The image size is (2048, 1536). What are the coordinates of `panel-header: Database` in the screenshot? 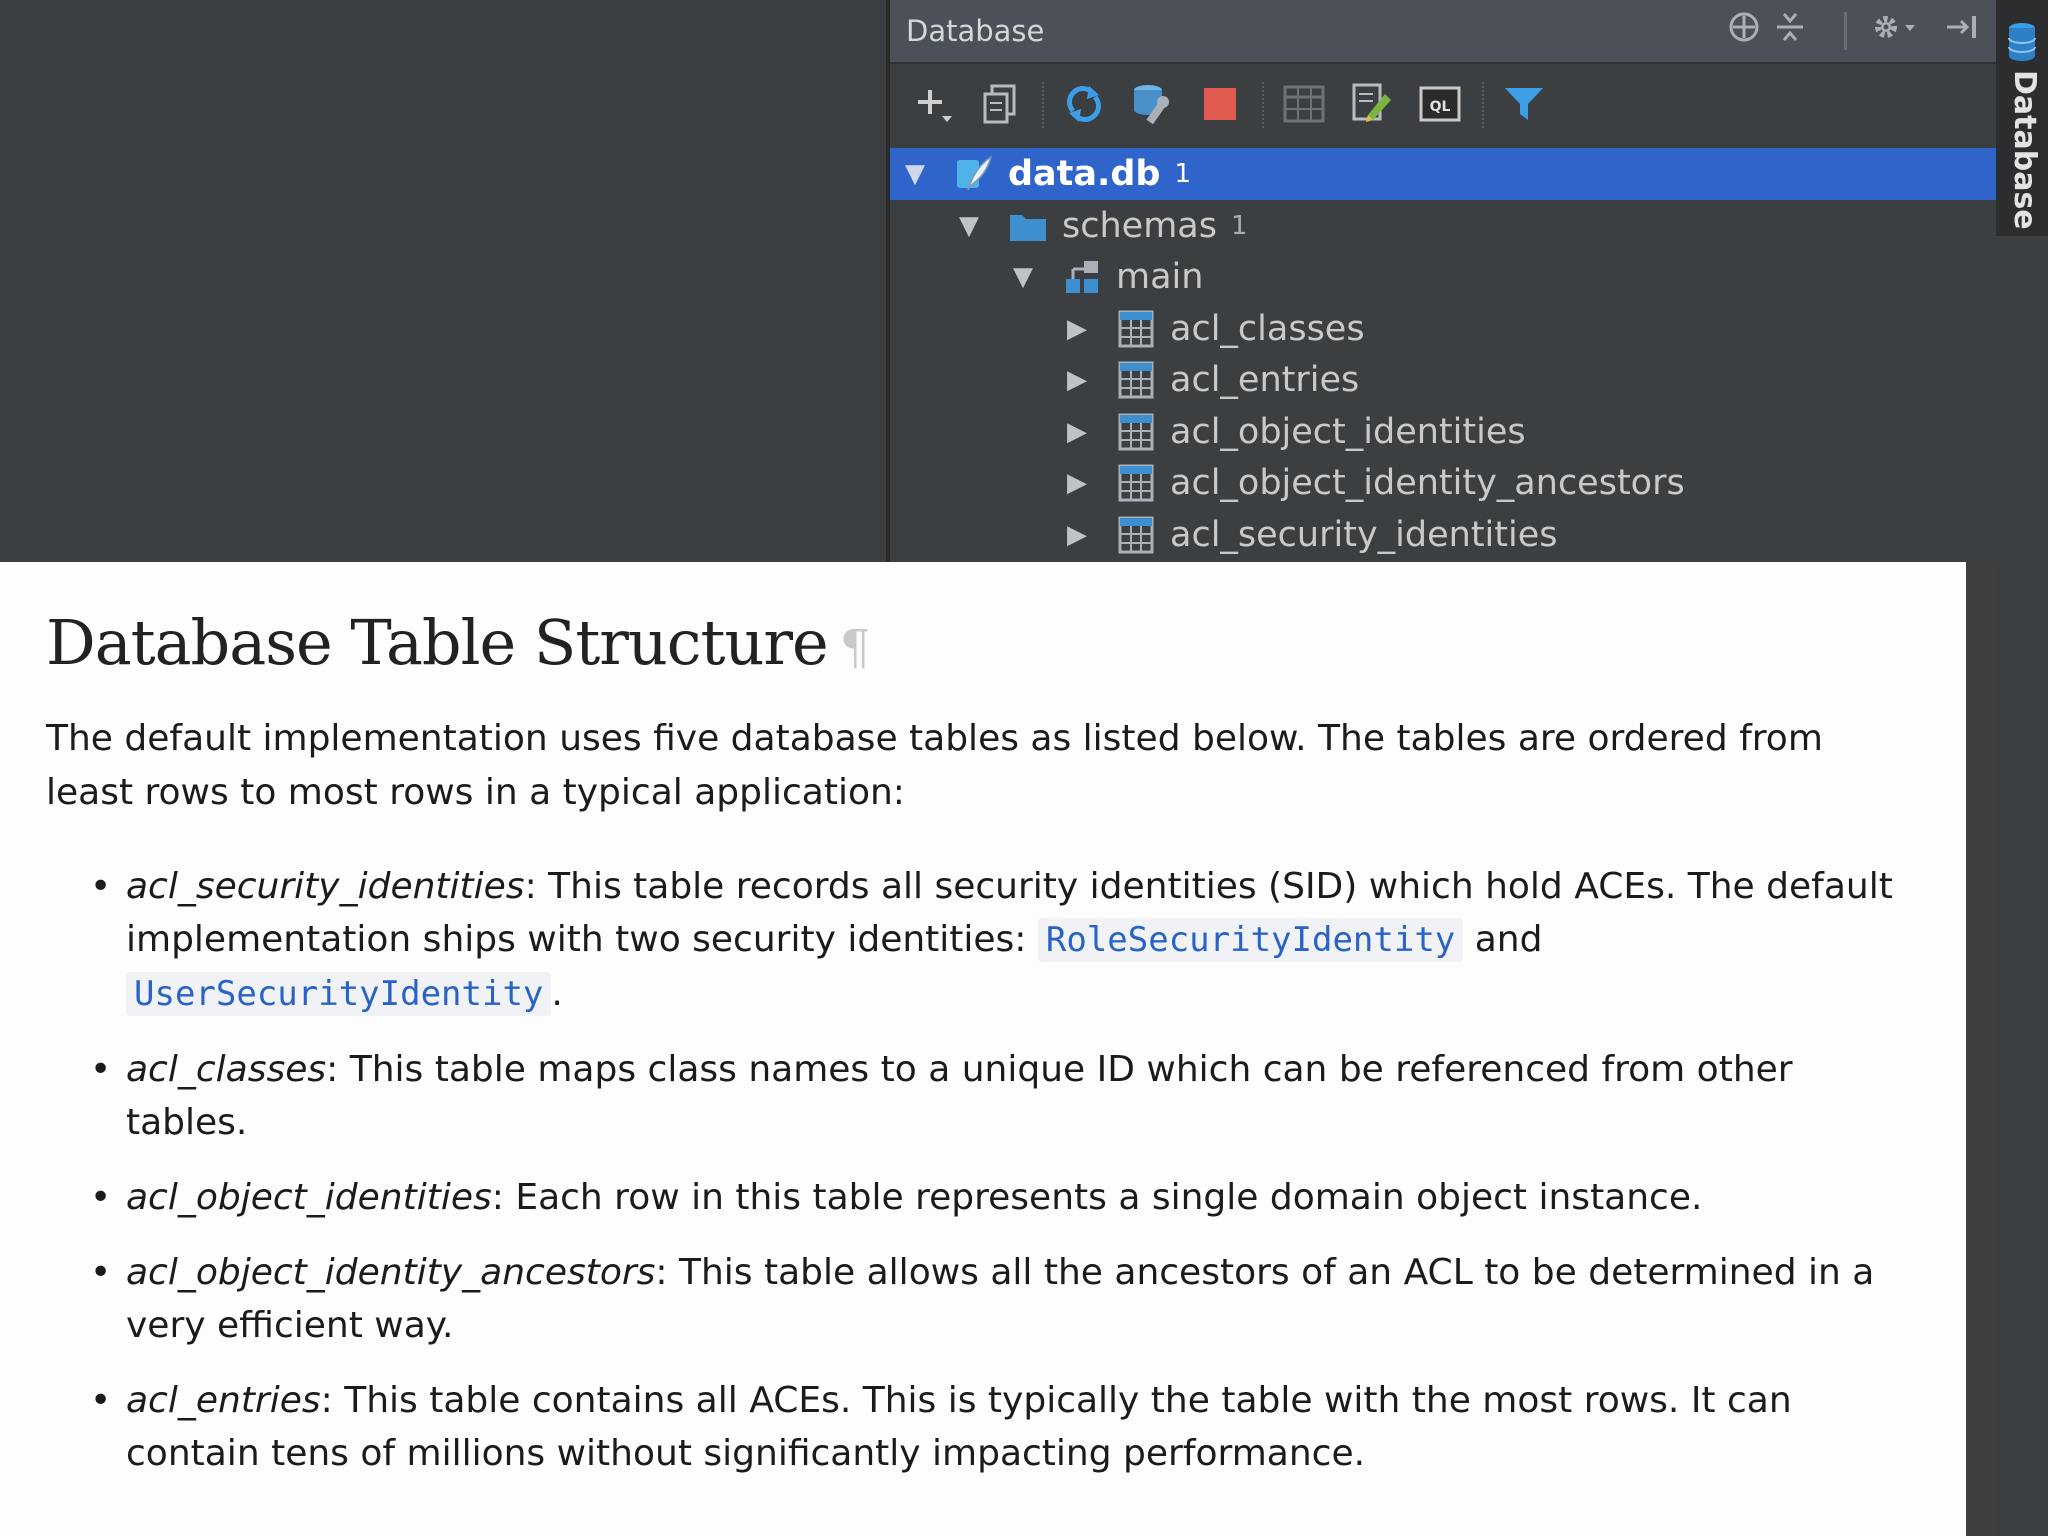 It's located at (1443, 32).